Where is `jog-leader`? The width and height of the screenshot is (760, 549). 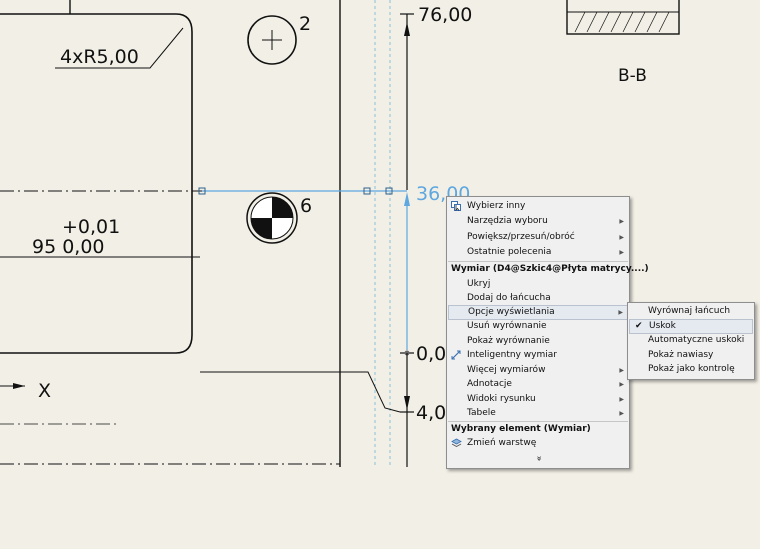
jog-leader is located at coordinates (300, 392).